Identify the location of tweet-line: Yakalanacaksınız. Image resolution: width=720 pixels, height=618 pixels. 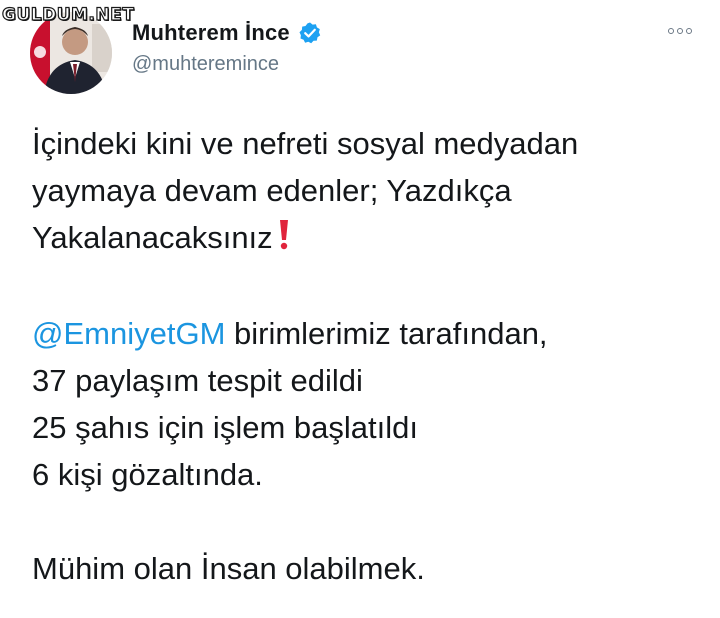
(372, 238).